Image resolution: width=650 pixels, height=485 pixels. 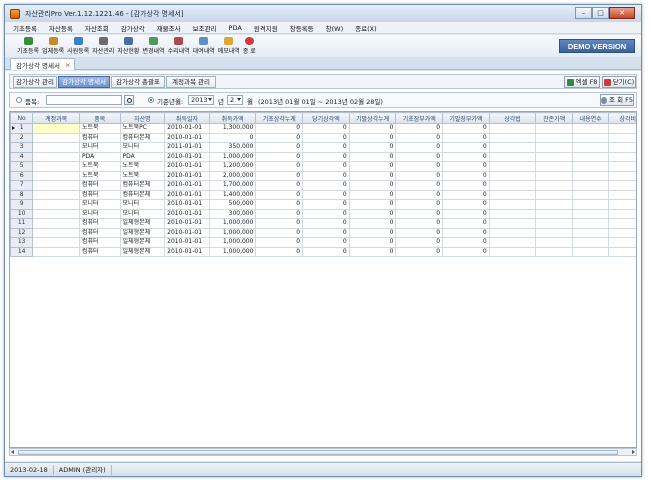 What do you see at coordinates (133, 28) in the screenshot?
I see `menu-depreciation: 감가상각` at bounding box center [133, 28].